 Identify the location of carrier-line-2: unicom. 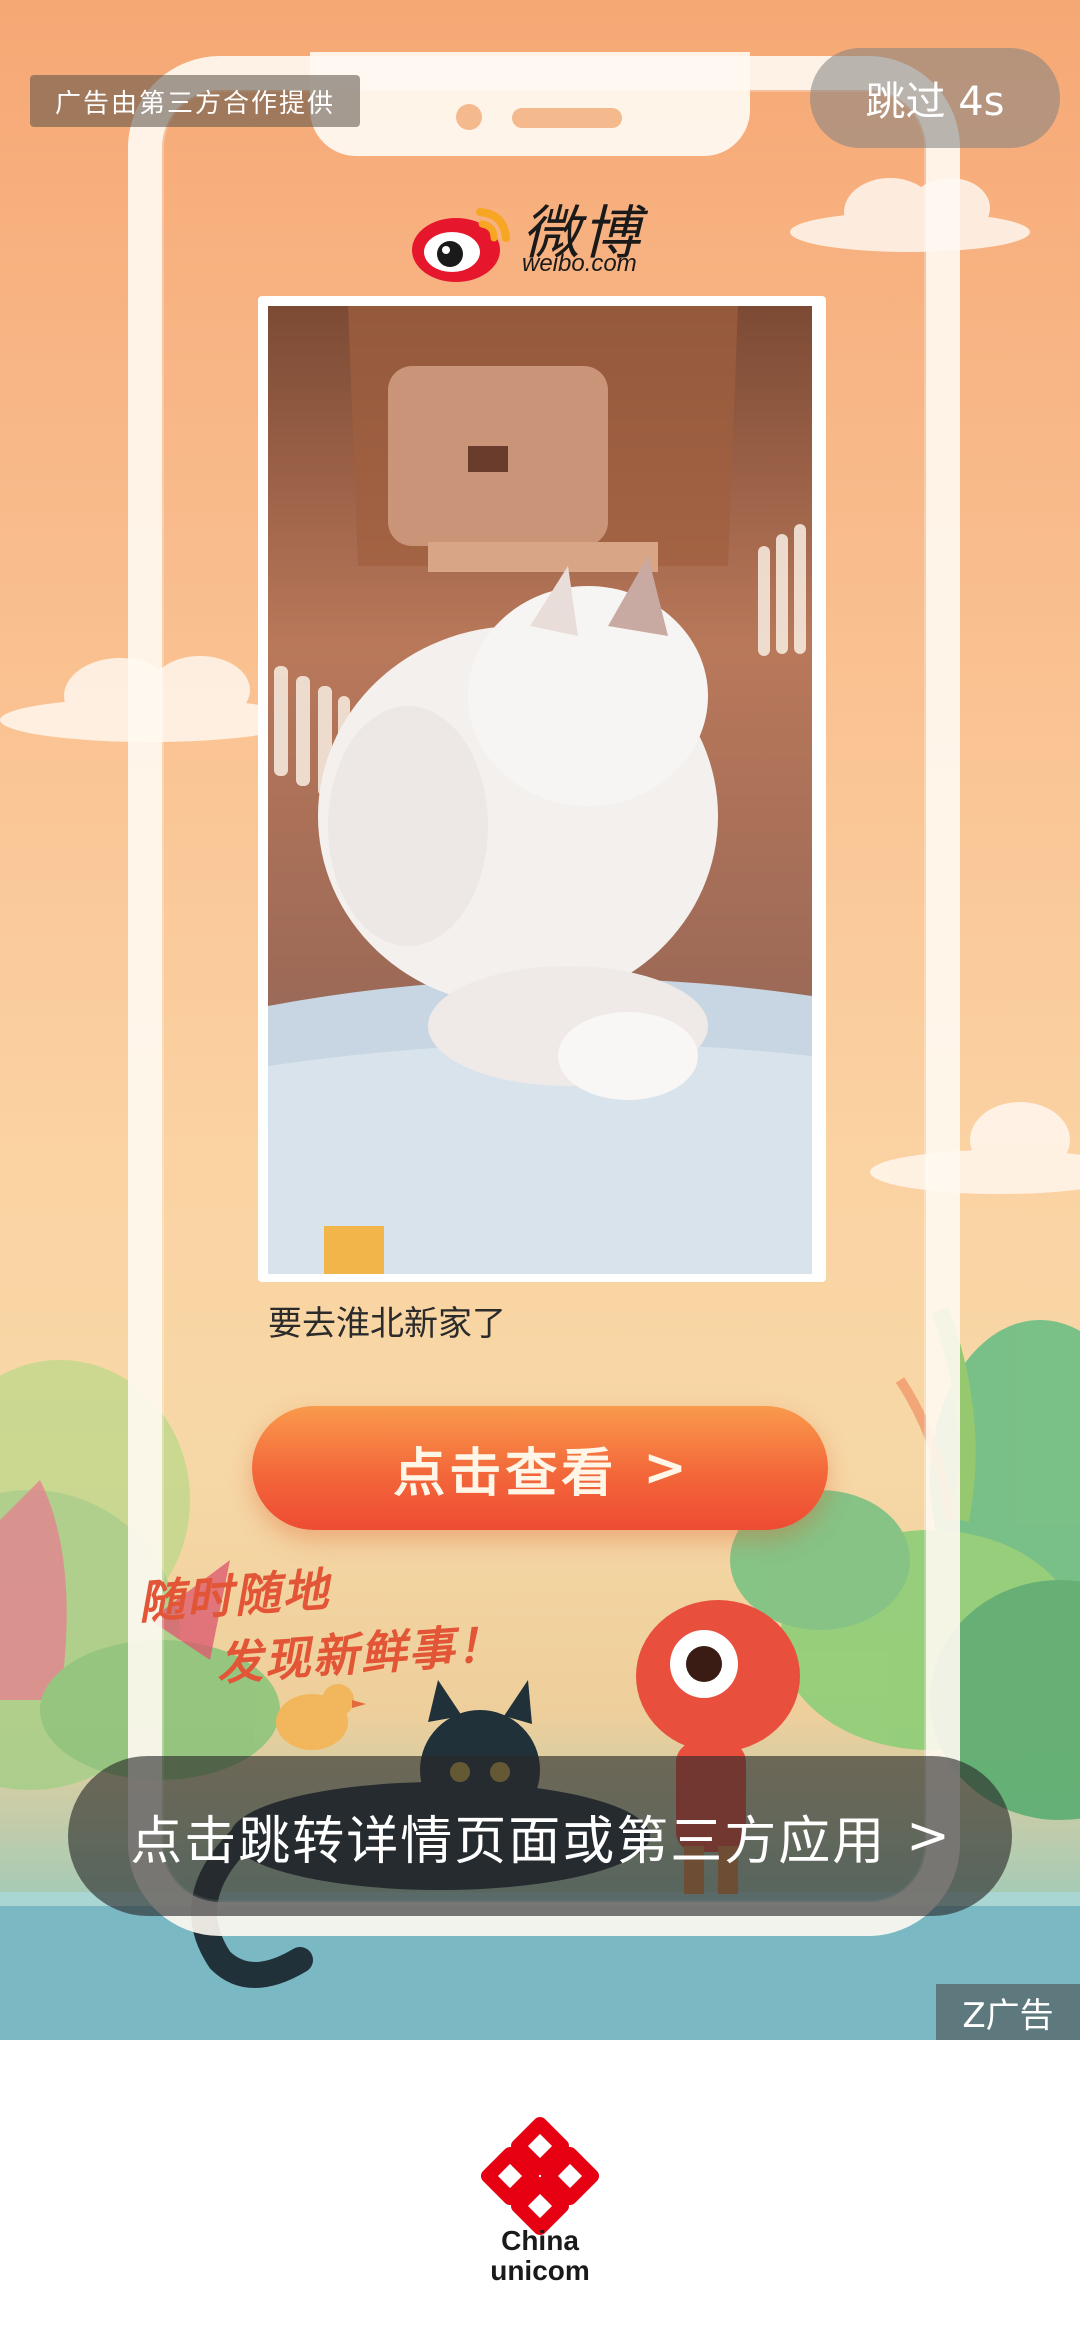
(540, 2270).